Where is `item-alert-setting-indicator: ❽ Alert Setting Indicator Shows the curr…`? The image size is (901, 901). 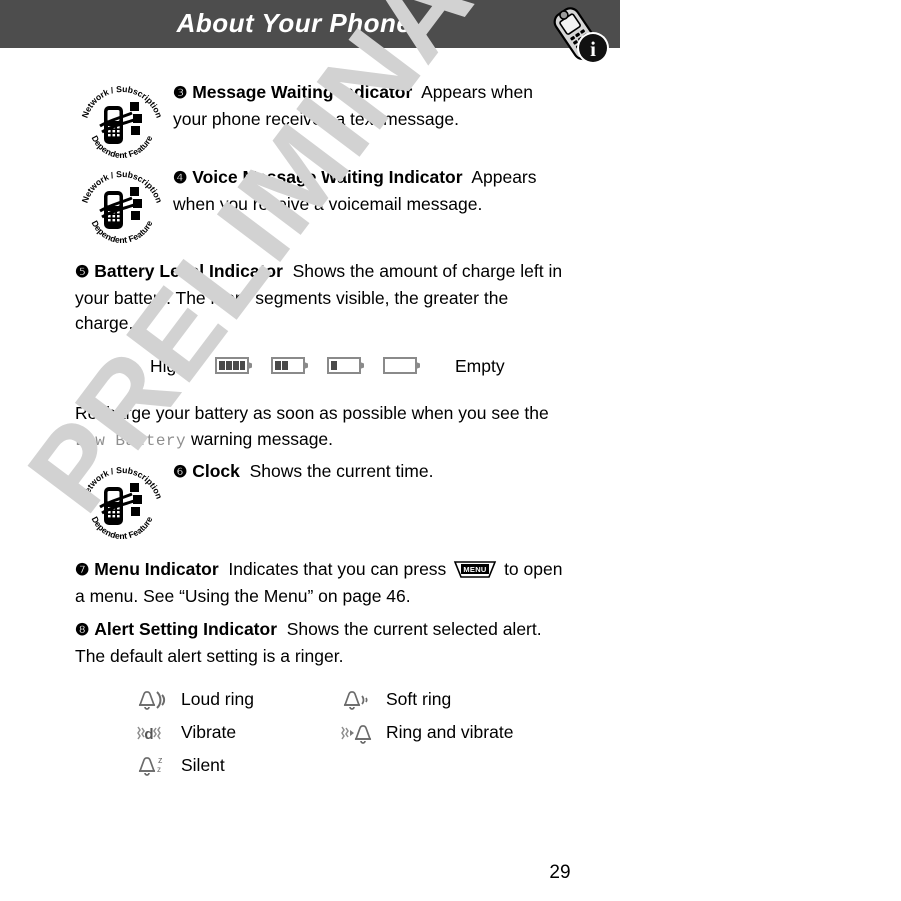 item-alert-setting-indicator: ❽ Alert Setting Indicator Shows the curr… is located at coordinates (325, 643).